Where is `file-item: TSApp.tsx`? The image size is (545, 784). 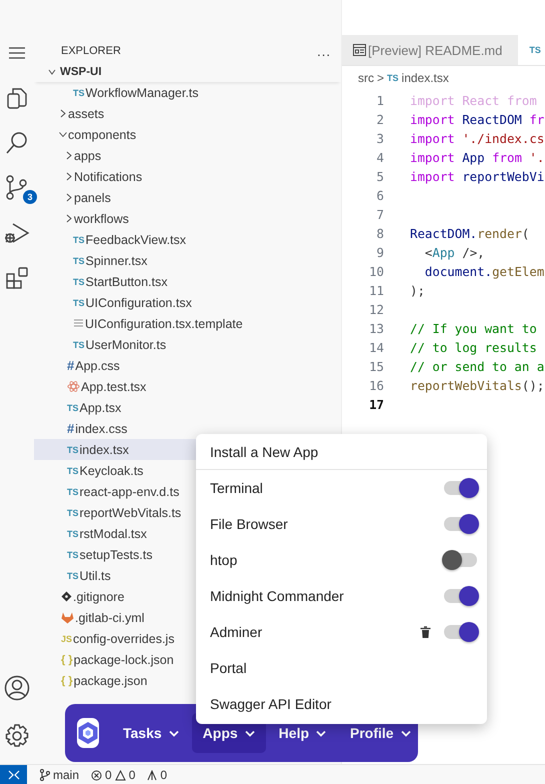
file-item: TSApp.tsx is located at coordinates (187, 407).